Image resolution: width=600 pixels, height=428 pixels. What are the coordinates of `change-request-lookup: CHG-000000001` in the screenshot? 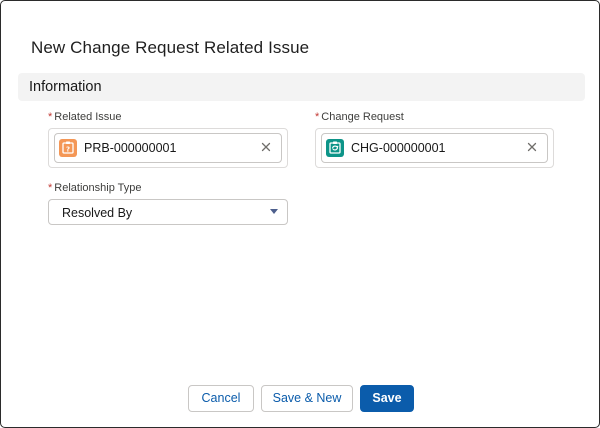 It's located at (434, 148).